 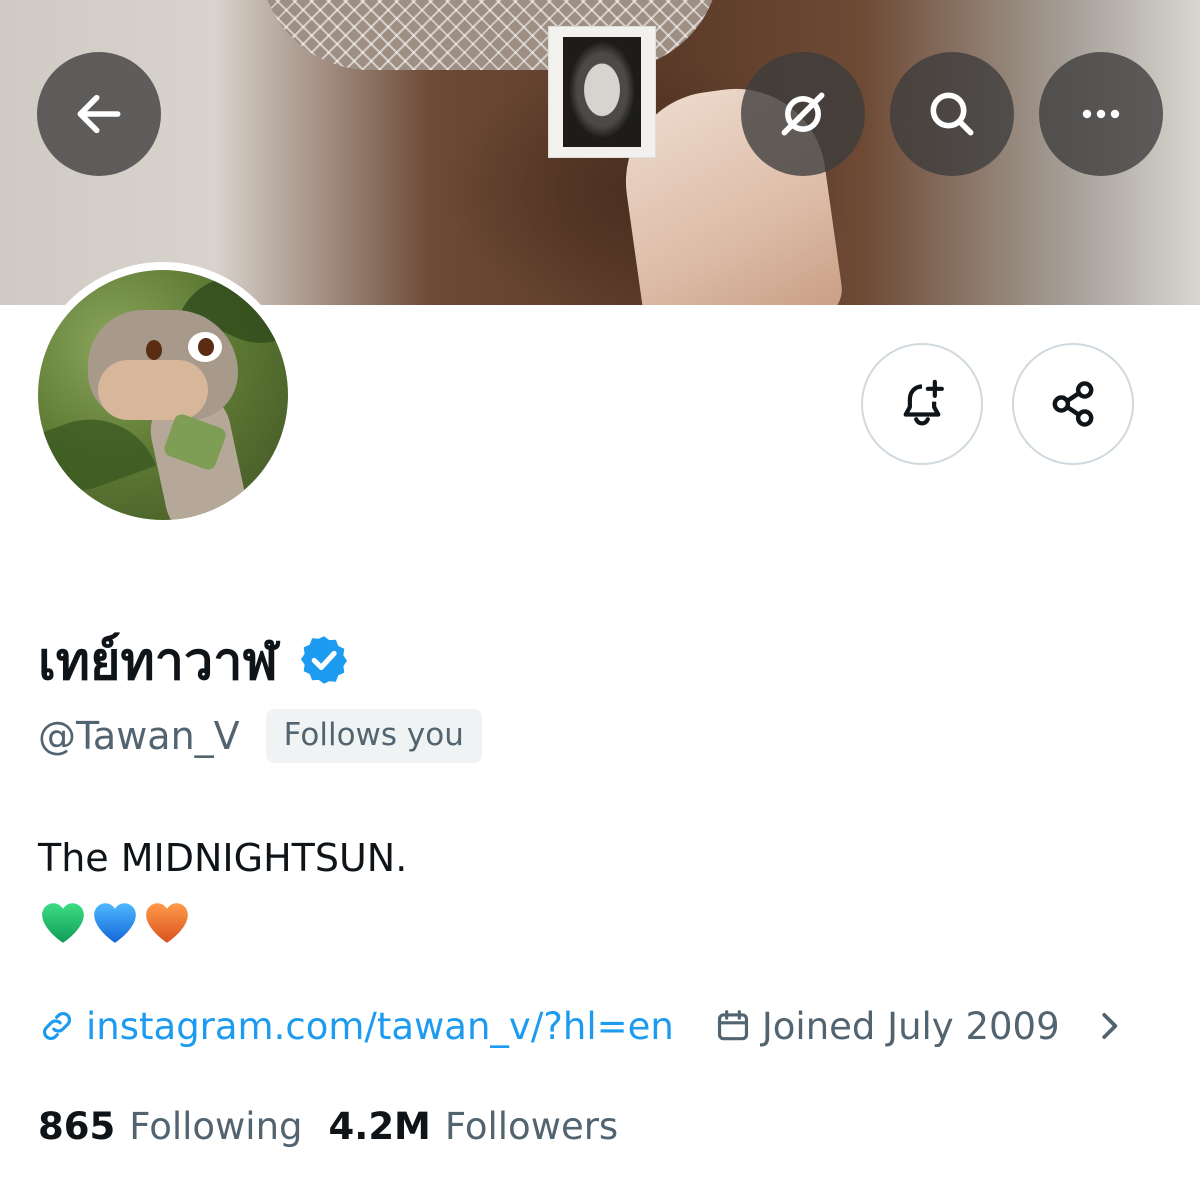 I want to click on more-button, so click(x=1101, y=114).